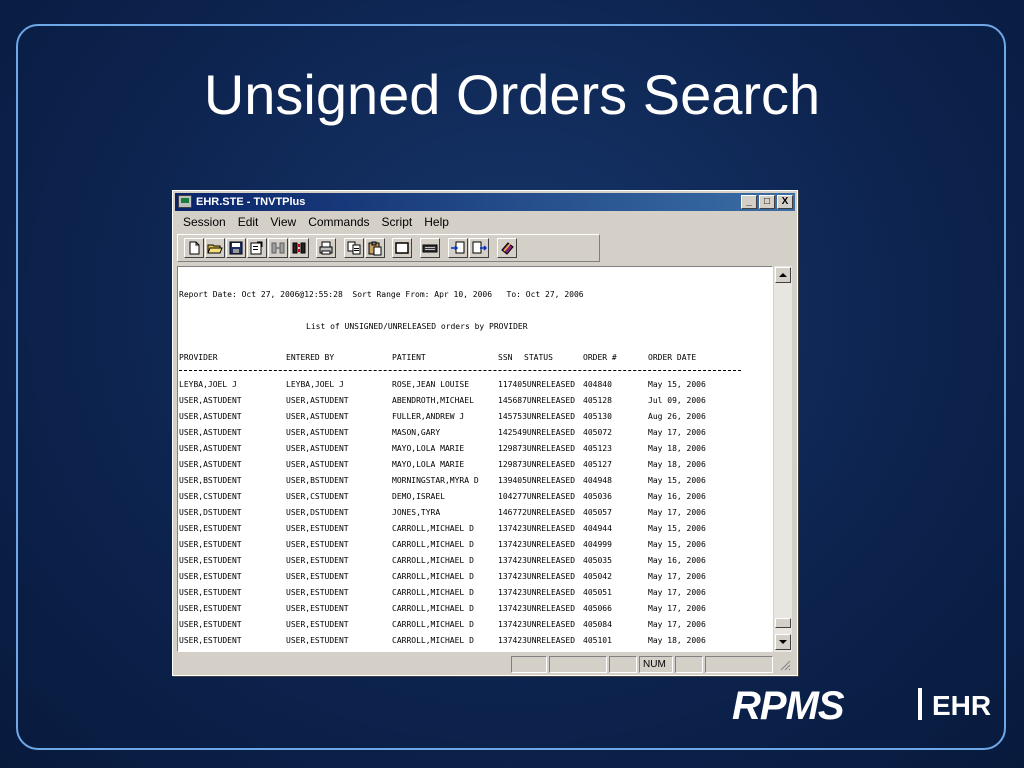  Describe the element at coordinates (326, 248) in the screenshot. I see `print-icon` at that location.